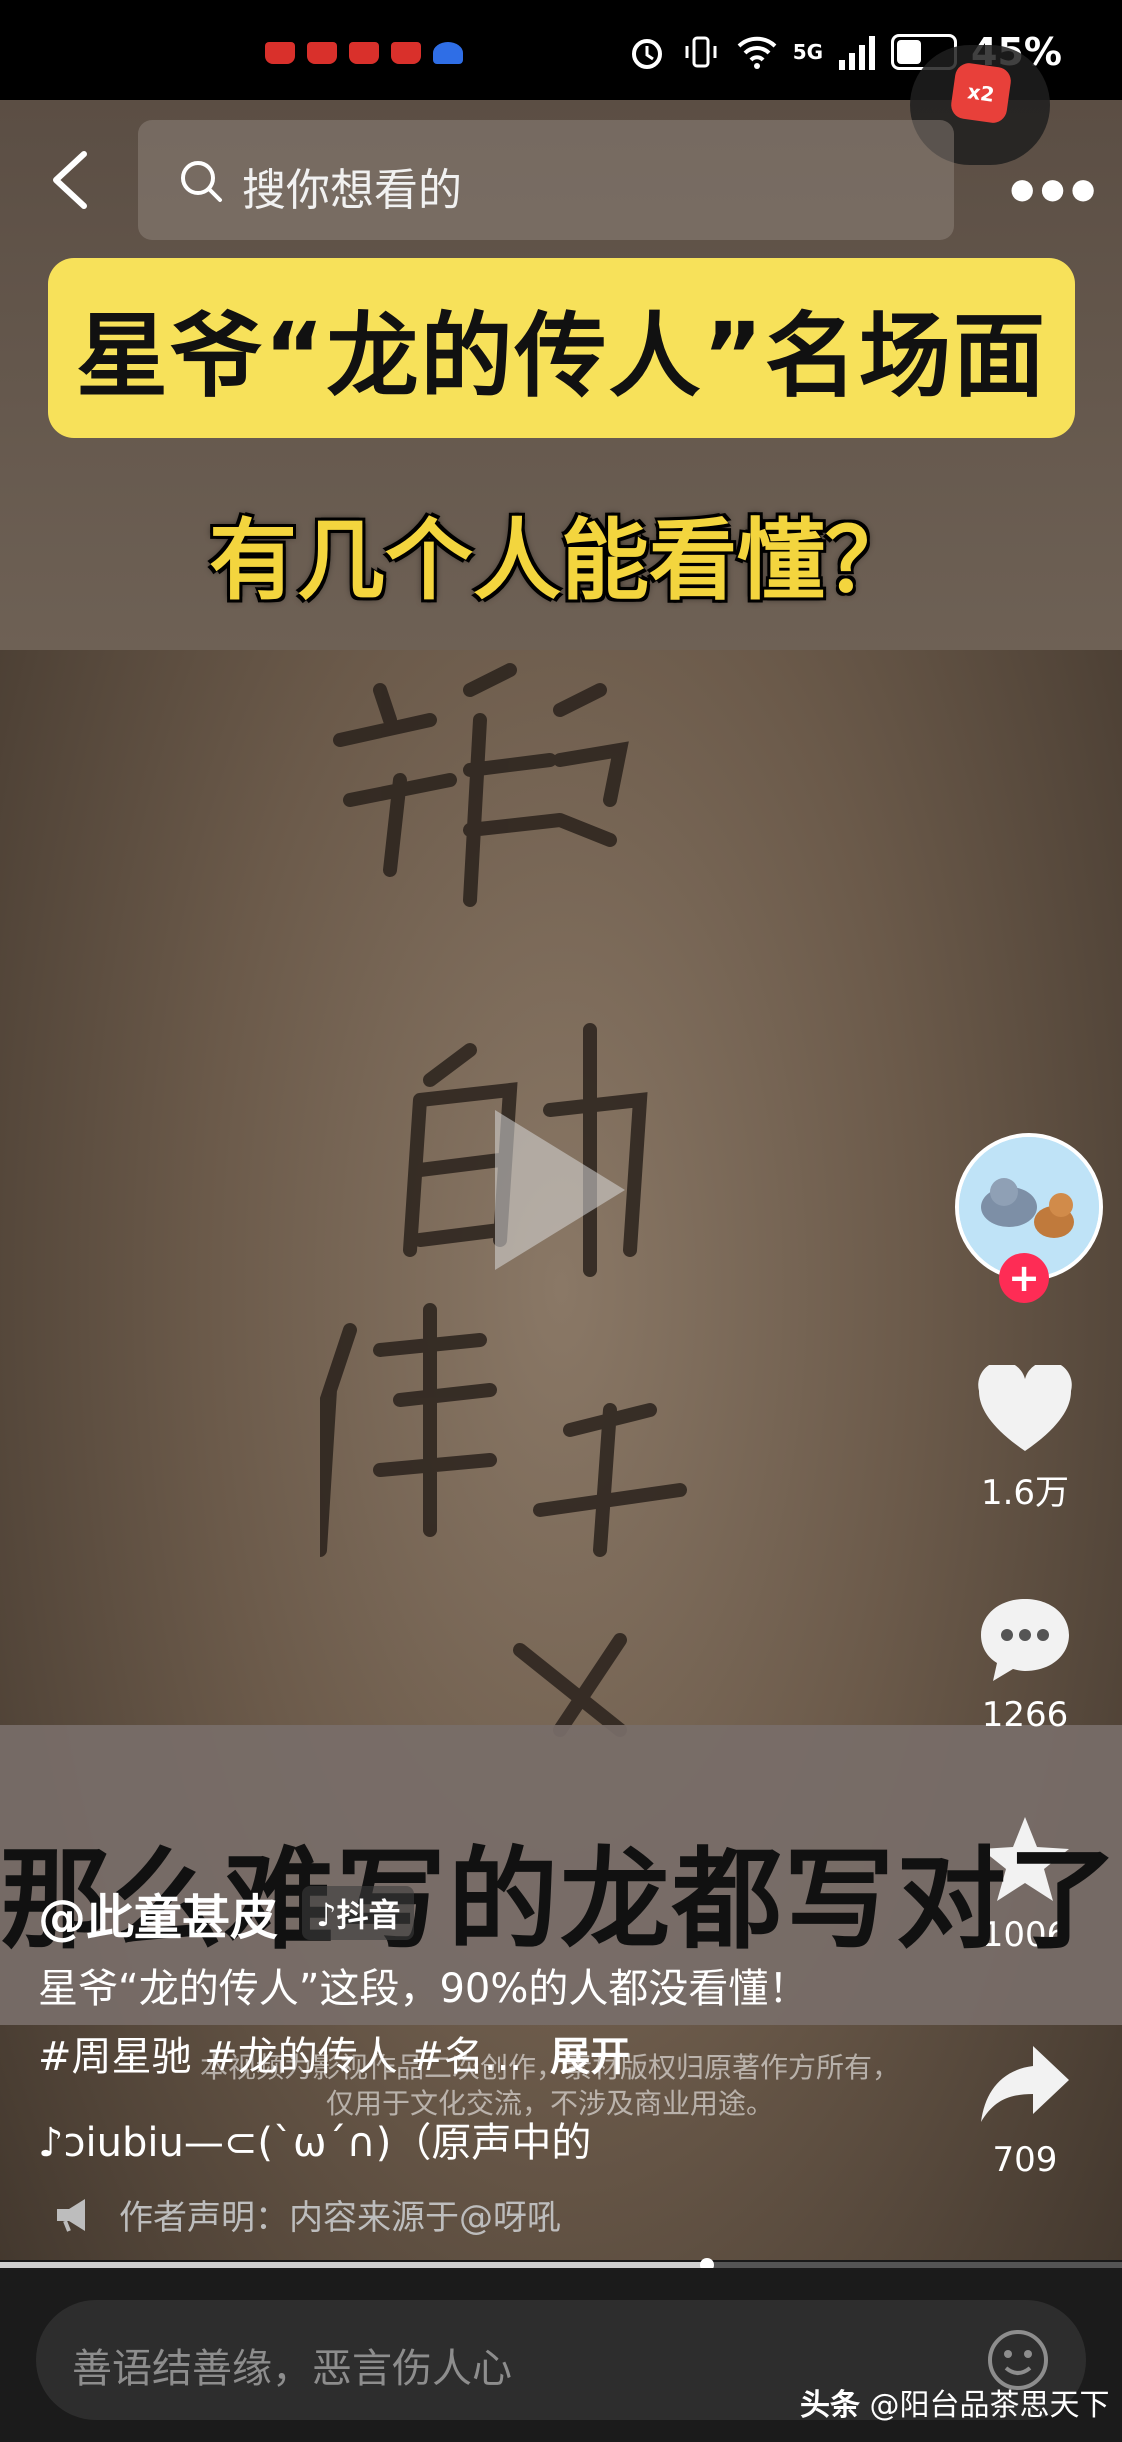  Describe the element at coordinates (314, 2139) in the screenshot. I see `music-track: ♪ɔiubiu—⊂(`ω´∩)（原声中的` at that location.